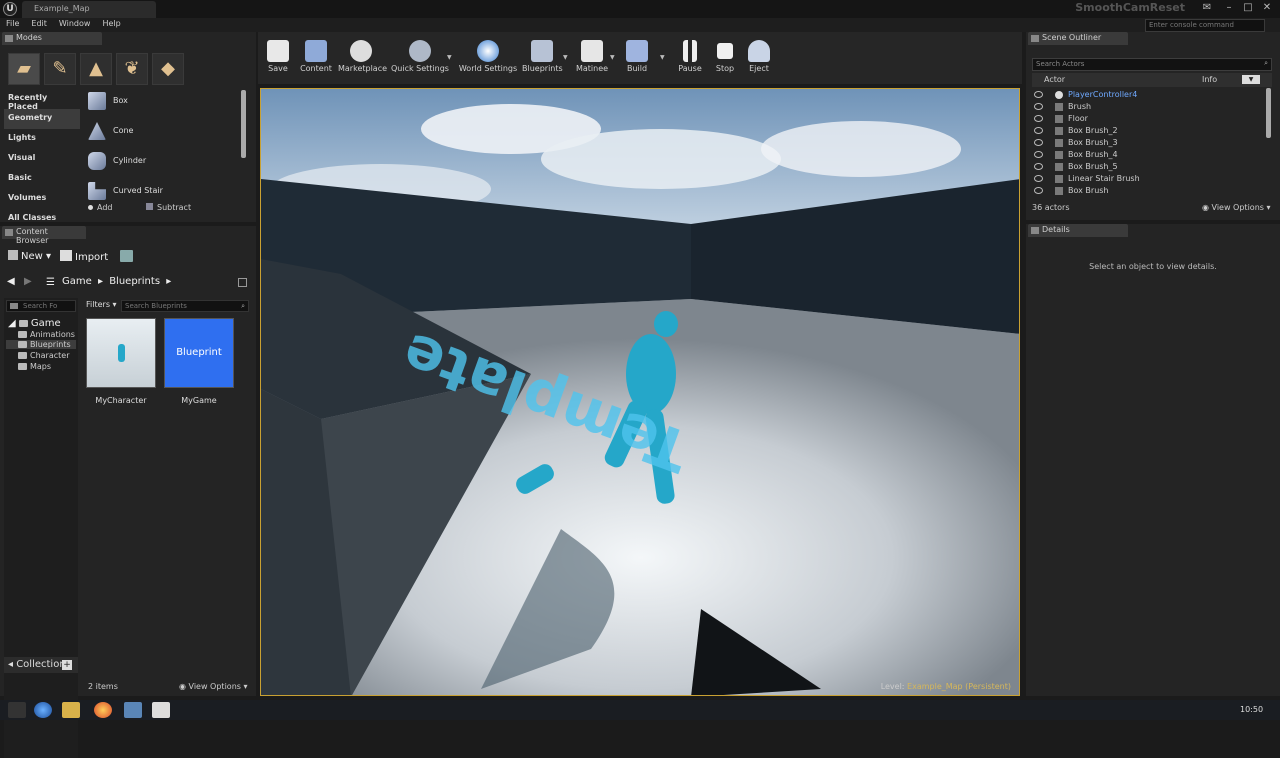 Image resolution: width=1280 pixels, height=758 pixels. I want to click on back-arrow-icon: ◀, so click(11, 281).